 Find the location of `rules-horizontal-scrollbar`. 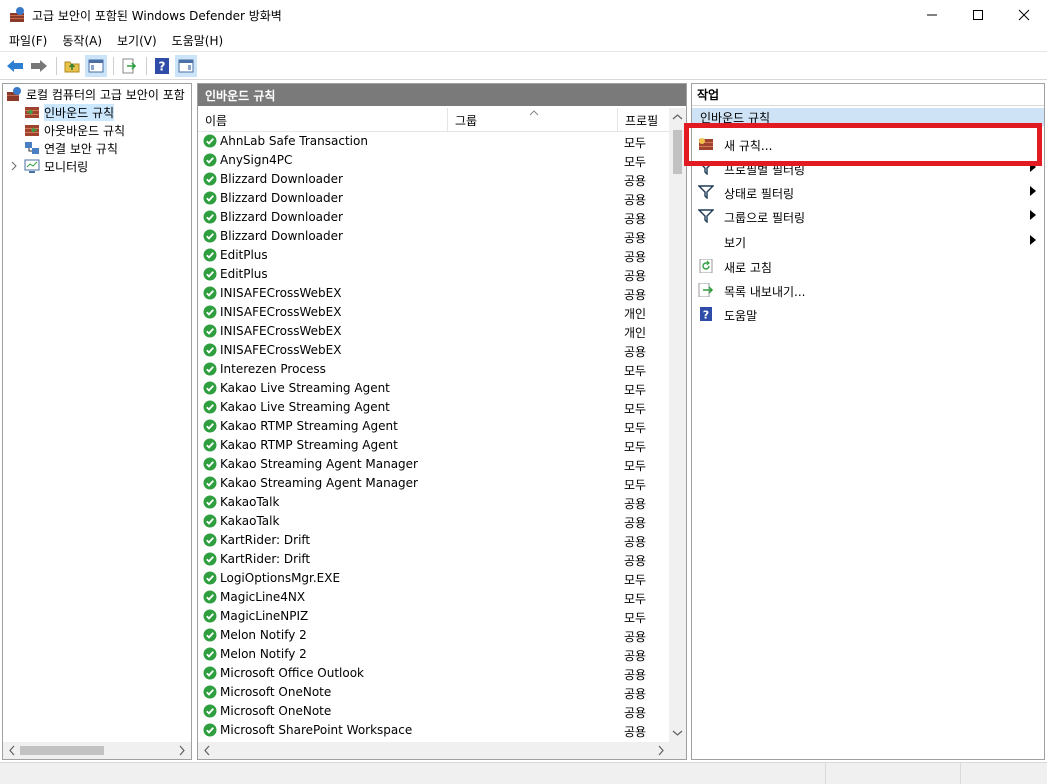

rules-horizontal-scrollbar is located at coordinates (442, 750).